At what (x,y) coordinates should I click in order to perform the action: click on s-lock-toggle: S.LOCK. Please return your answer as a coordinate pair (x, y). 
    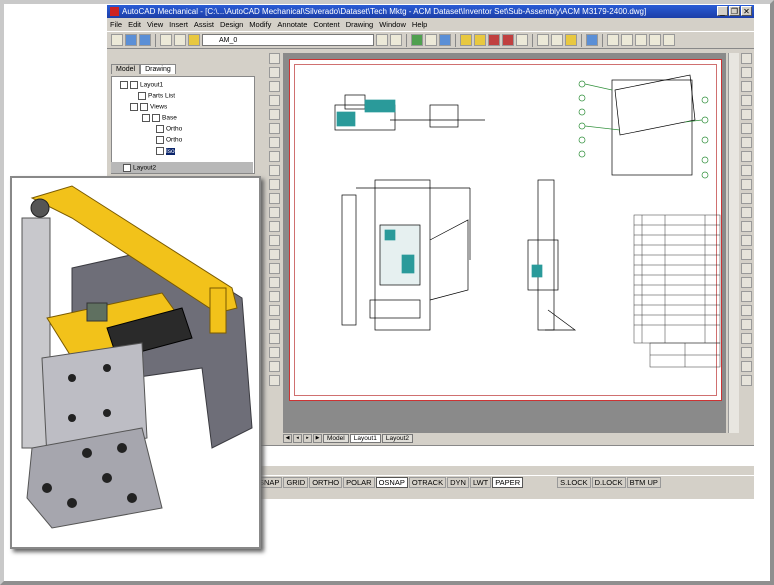
    Looking at the image, I should click on (574, 482).